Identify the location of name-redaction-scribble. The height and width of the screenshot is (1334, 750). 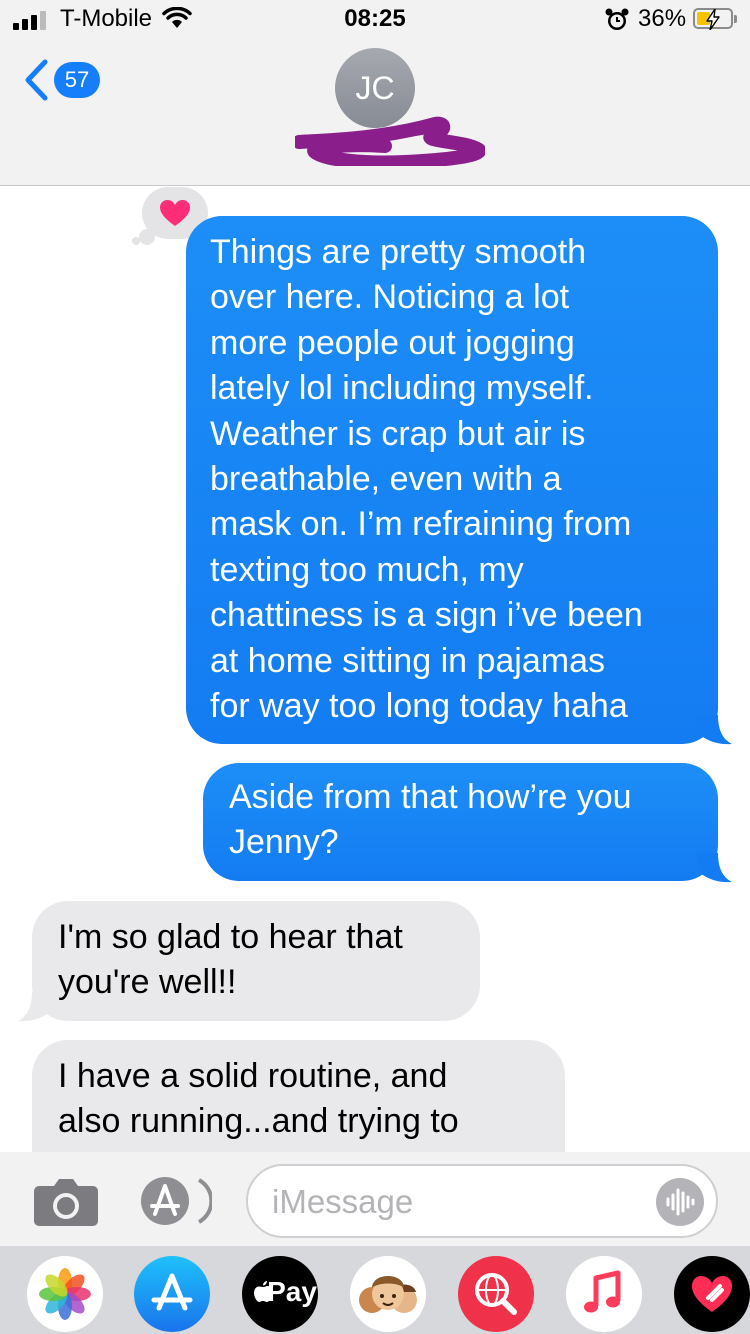
(390, 141).